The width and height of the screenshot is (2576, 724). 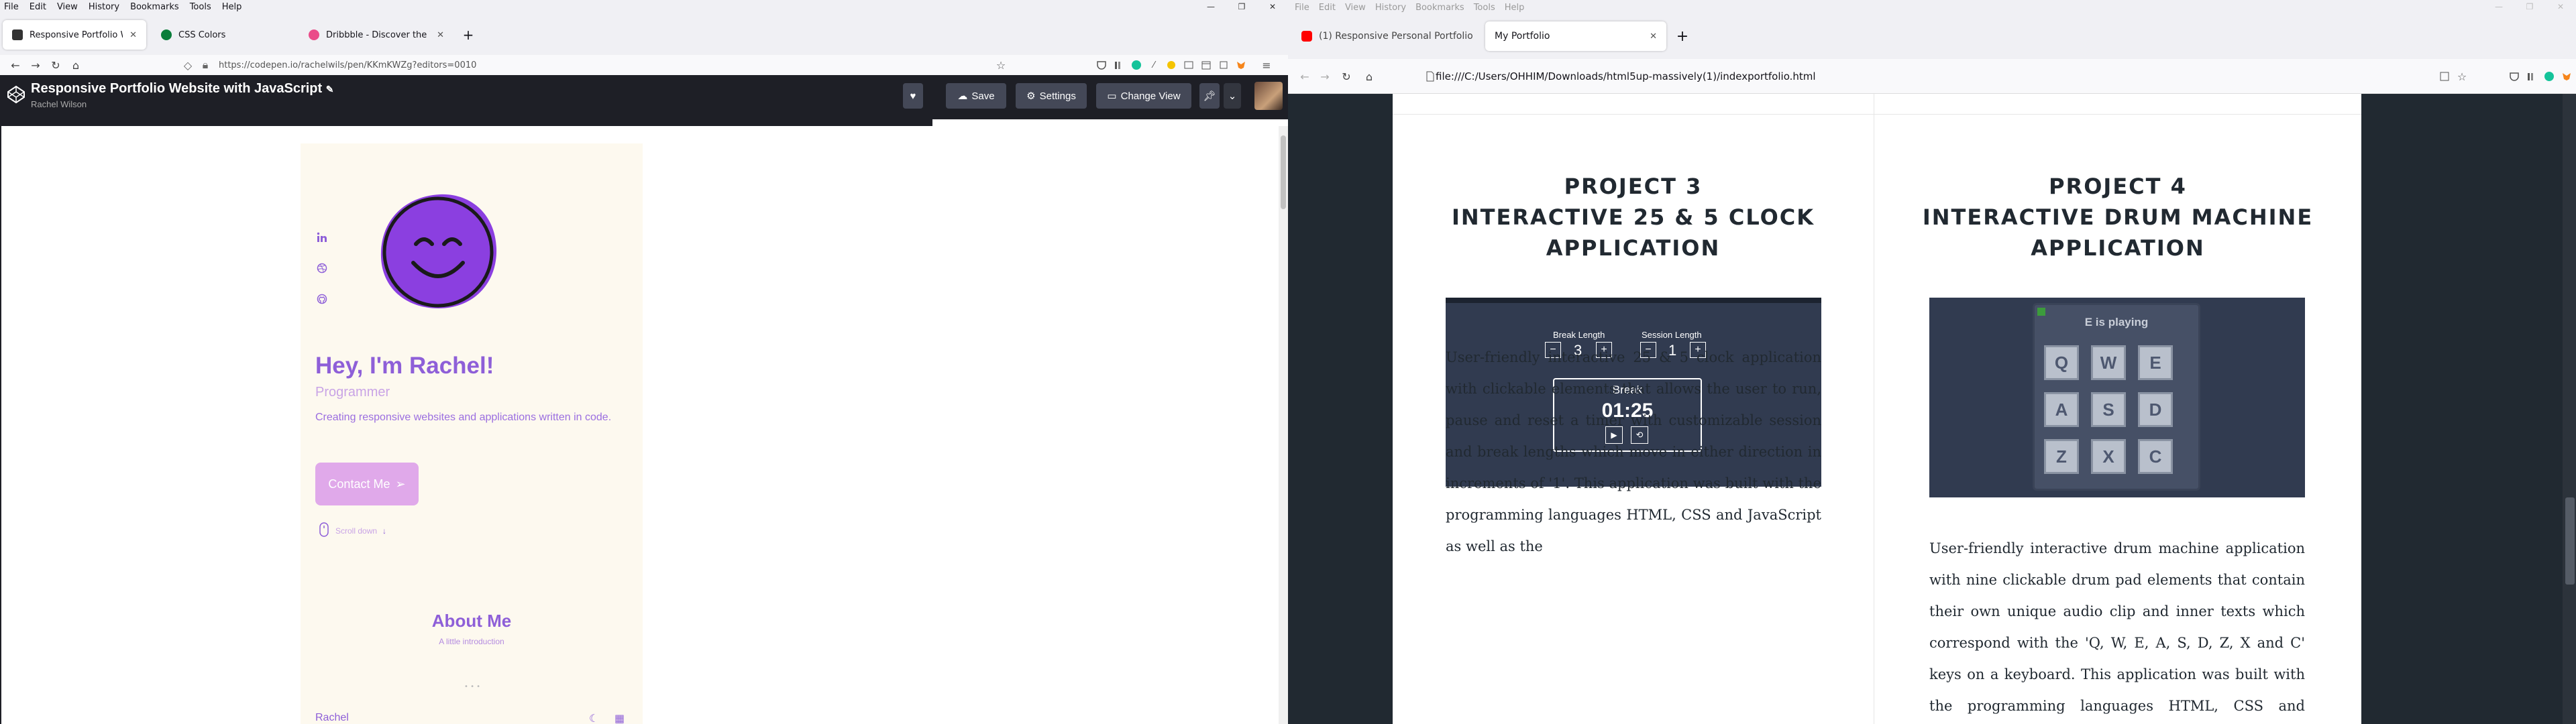 I want to click on about-heading: About Me, so click(x=471, y=621).